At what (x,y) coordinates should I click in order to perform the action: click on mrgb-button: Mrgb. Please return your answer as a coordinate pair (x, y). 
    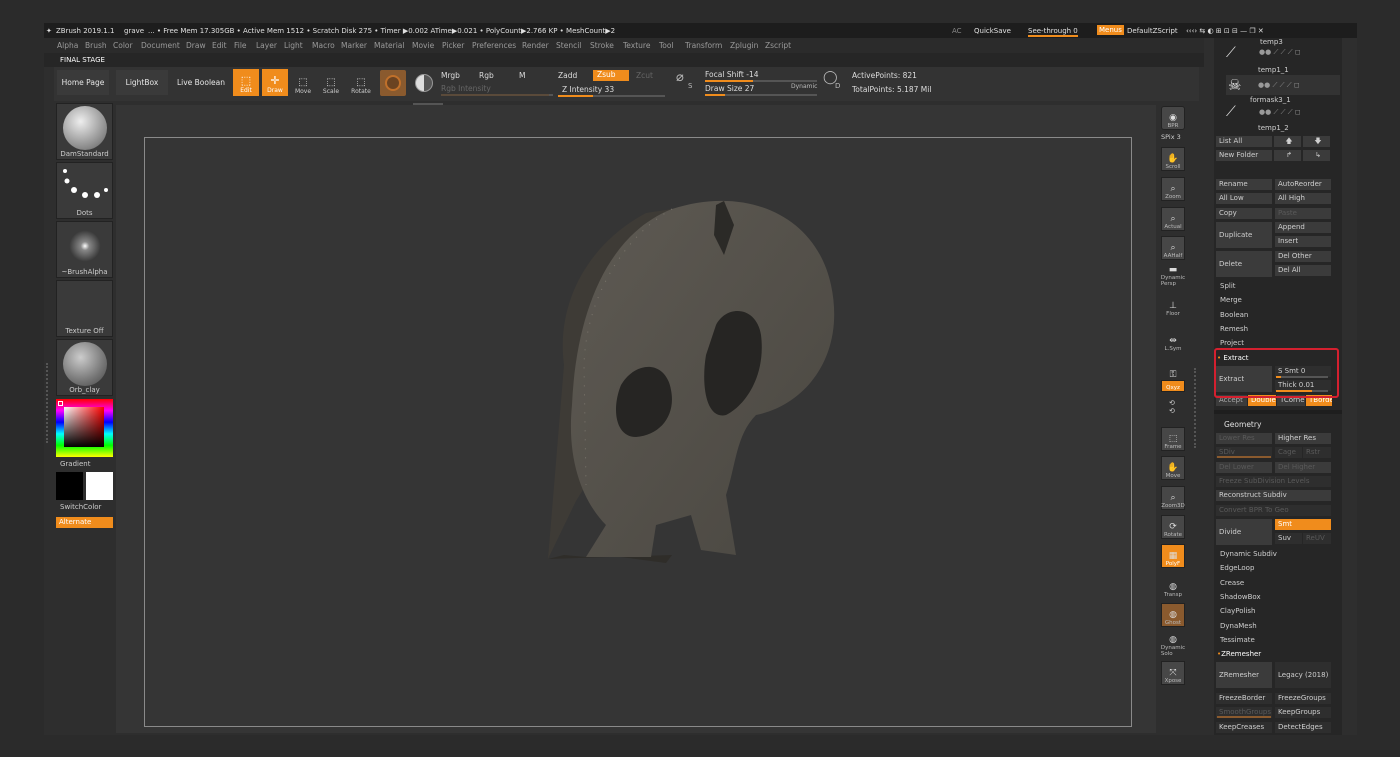
    Looking at the image, I should click on (450, 75).